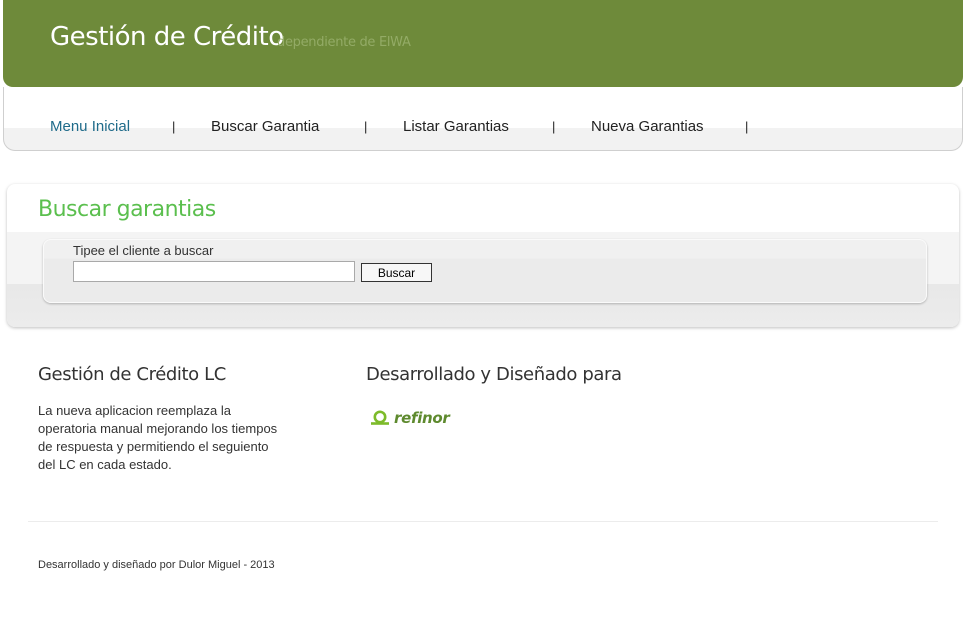 The image size is (972, 634). I want to click on search-label: Tipee el cliente a buscar, so click(143, 250).